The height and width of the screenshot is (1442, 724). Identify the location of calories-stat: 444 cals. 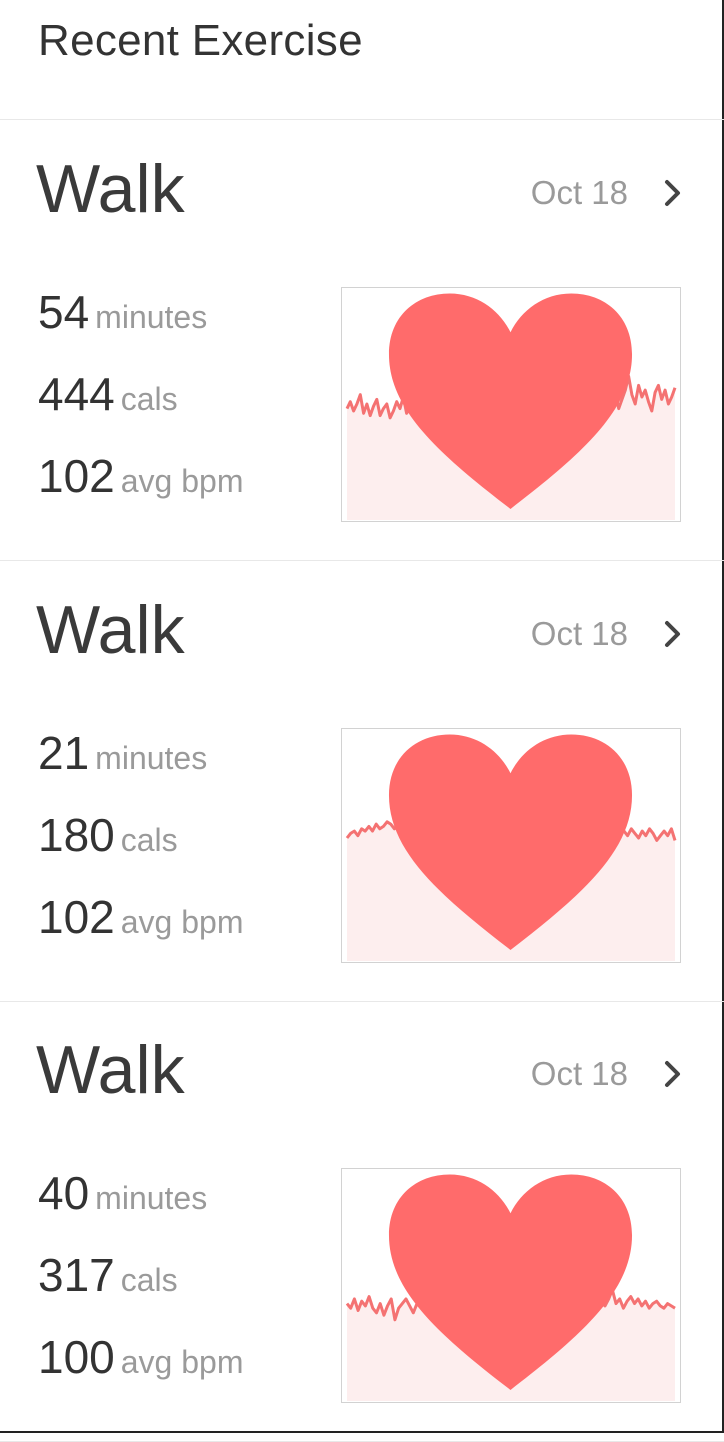
(140, 404).